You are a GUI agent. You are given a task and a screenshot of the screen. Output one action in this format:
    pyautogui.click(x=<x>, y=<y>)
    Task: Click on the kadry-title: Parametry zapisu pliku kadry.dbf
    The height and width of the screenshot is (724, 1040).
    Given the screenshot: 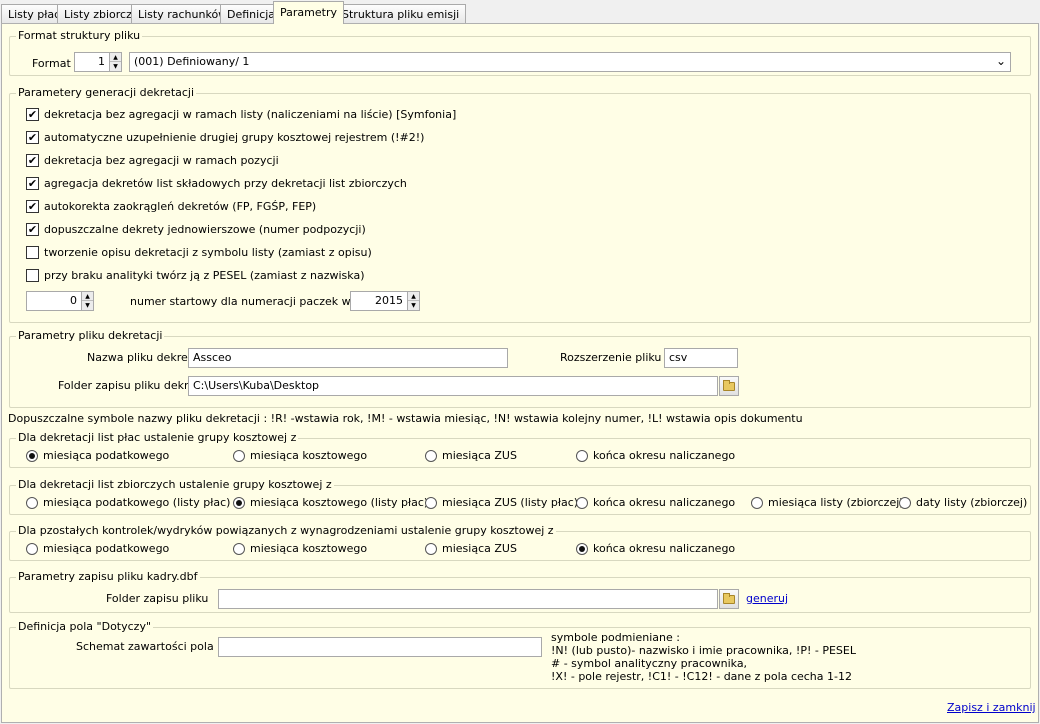 What is the action you would take?
    pyautogui.click(x=108, y=576)
    